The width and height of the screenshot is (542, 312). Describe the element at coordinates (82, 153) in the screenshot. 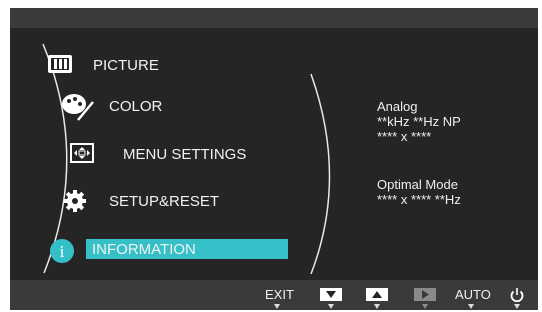

I see `menu-settings-icon` at that location.